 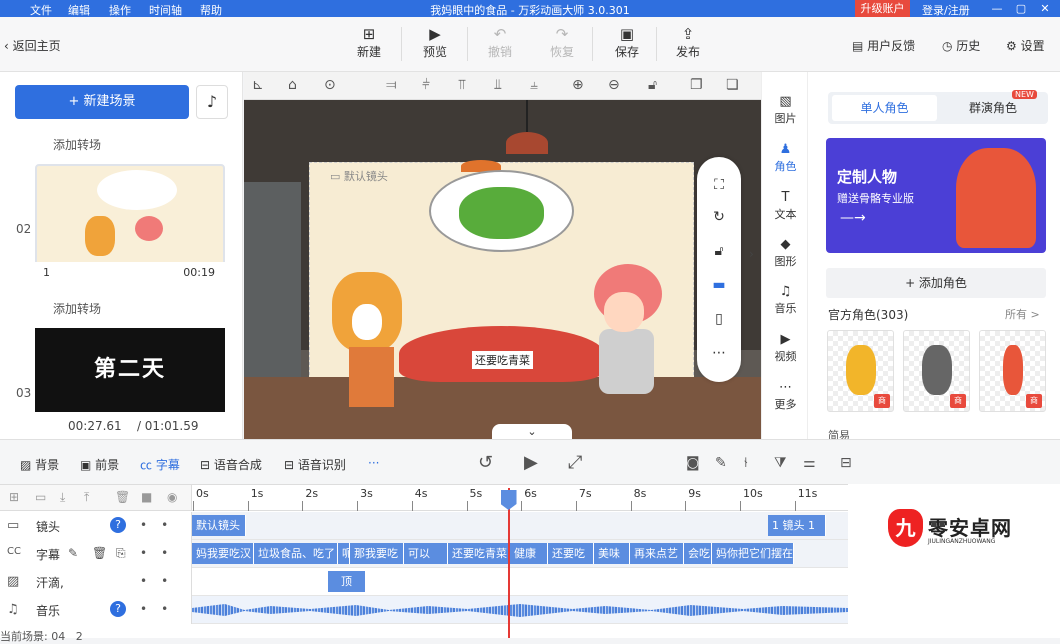 I want to click on home-icon: ⌂, so click(x=292, y=85).